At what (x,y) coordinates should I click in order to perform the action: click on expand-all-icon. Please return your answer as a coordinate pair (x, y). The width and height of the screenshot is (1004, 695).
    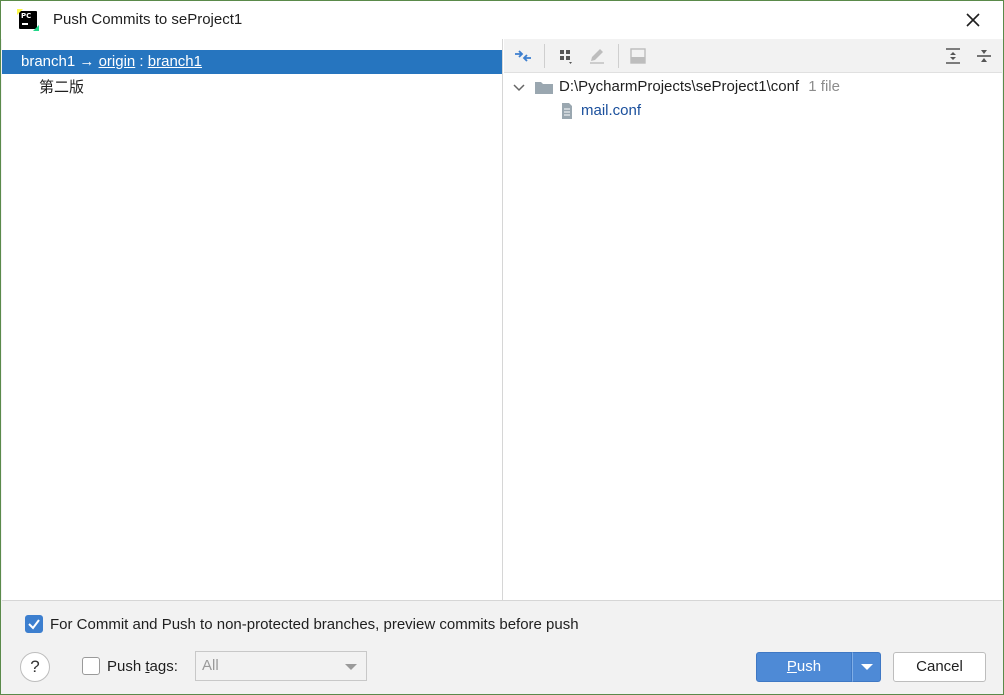
    Looking at the image, I should click on (953, 56).